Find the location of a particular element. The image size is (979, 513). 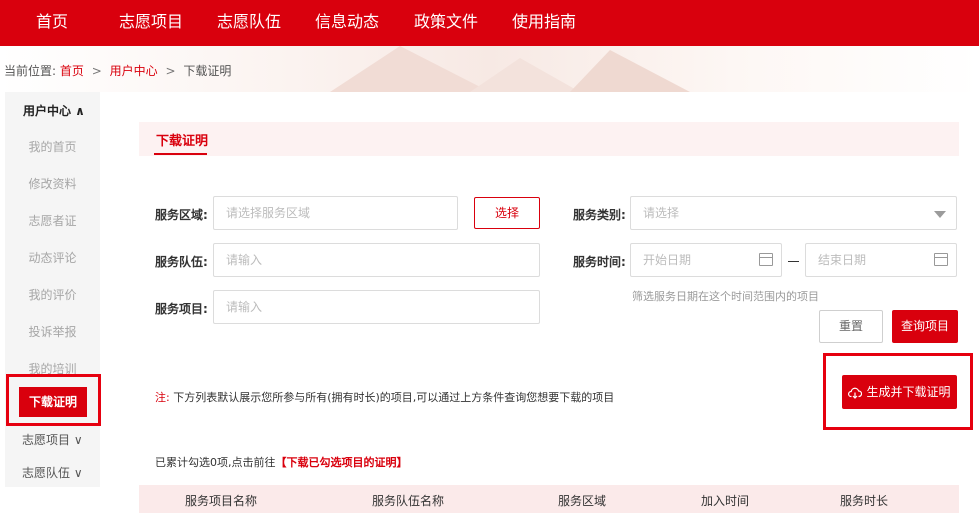

breadcrumb-user-center-link: 用户中心 is located at coordinates (134, 71).